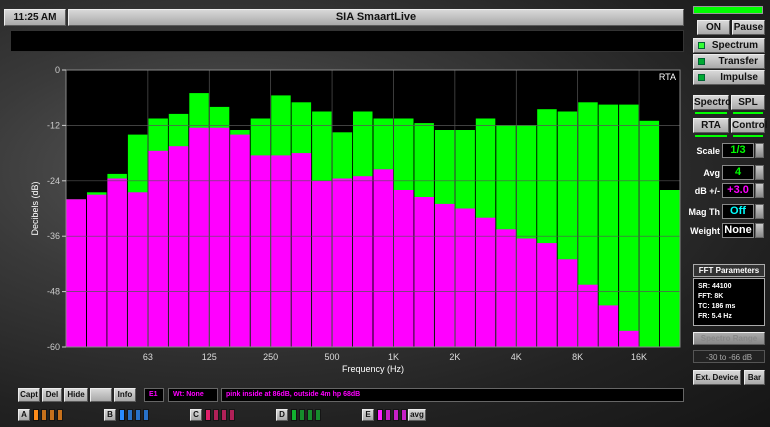  What do you see at coordinates (270, 357) in the screenshot?
I see `x-tick-label-2: 250` at bounding box center [270, 357].